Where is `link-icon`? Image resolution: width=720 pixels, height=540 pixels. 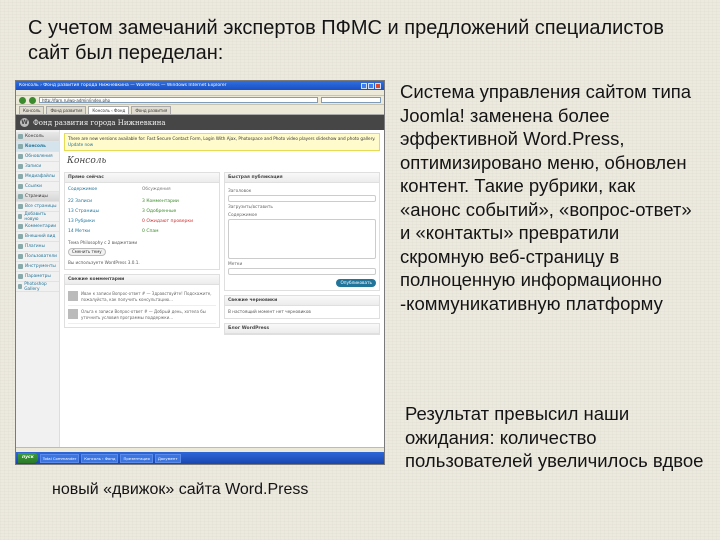 link-icon is located at coordinates (20, 186).